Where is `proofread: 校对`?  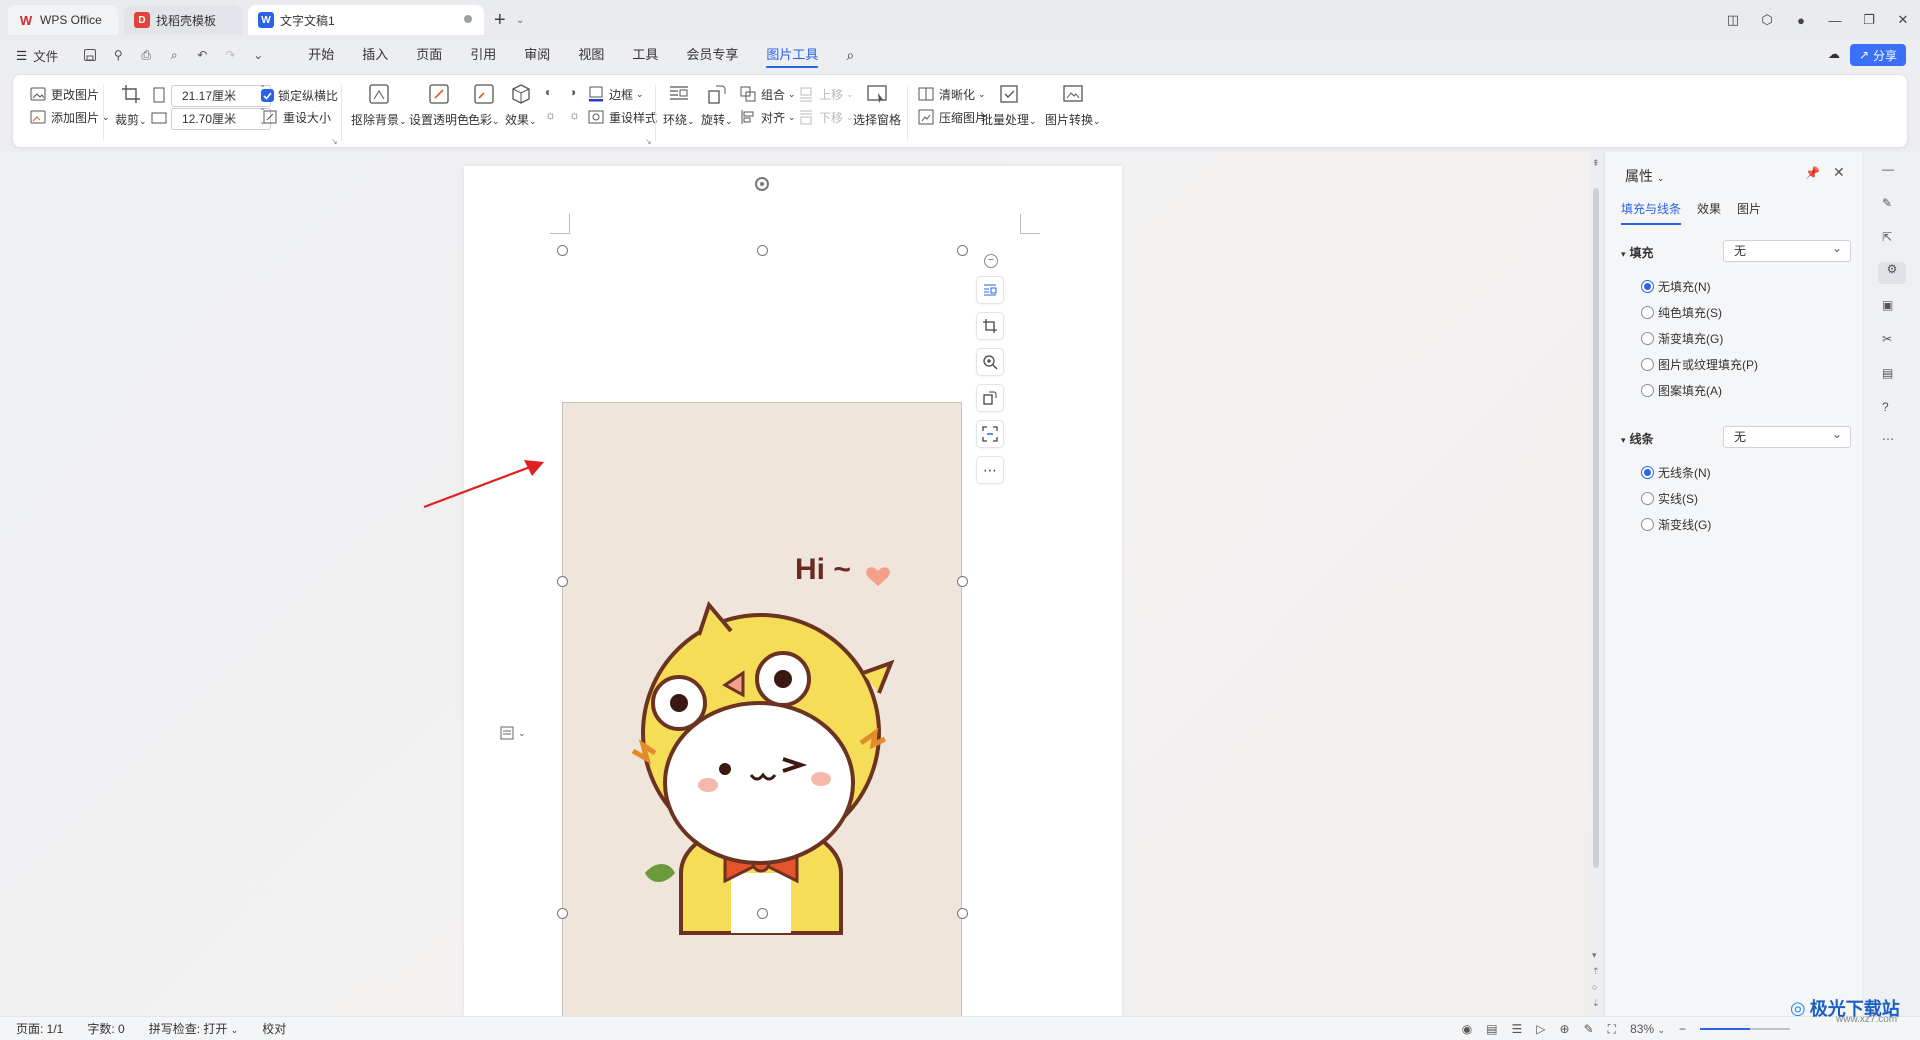
proofread: 校对 is located at coordinates (274, 1028).